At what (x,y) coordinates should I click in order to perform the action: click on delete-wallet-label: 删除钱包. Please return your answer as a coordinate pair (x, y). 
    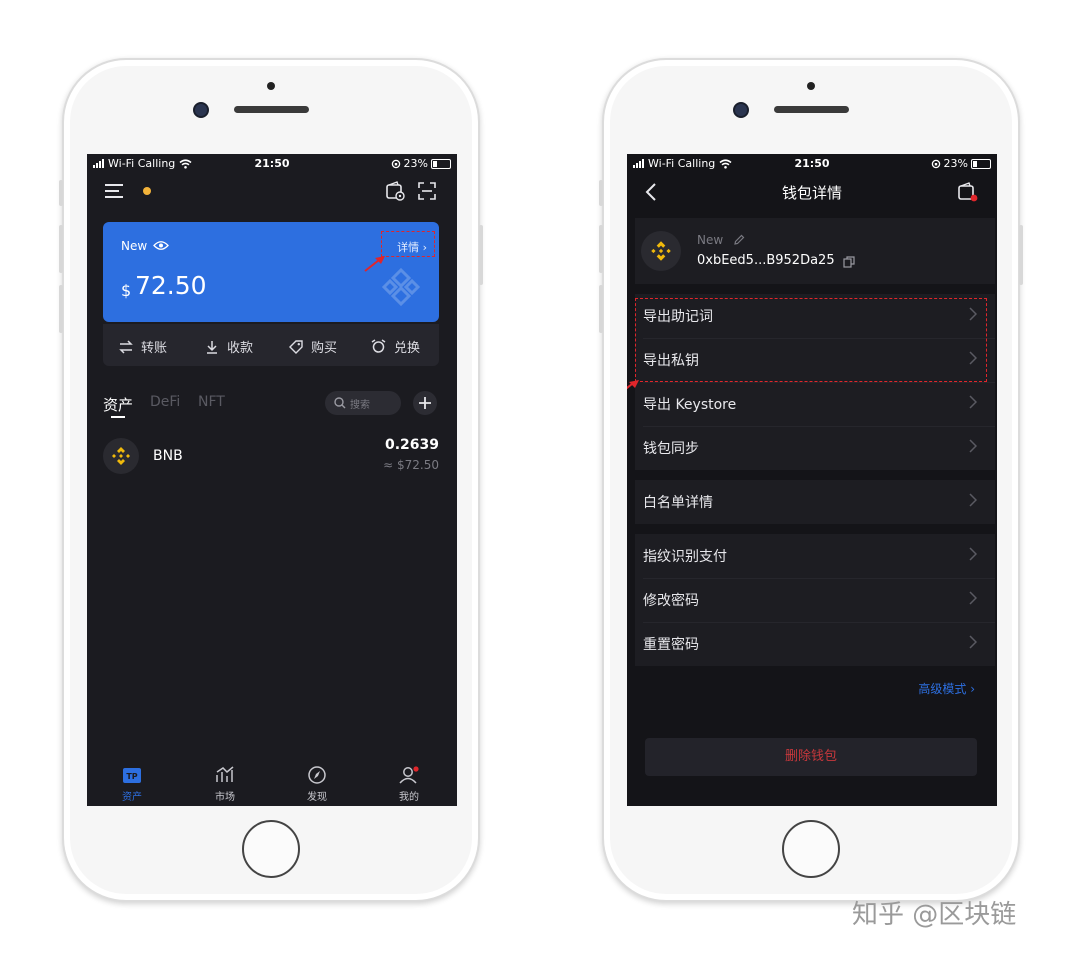
    Looking at the image, I should click on (810, 756).